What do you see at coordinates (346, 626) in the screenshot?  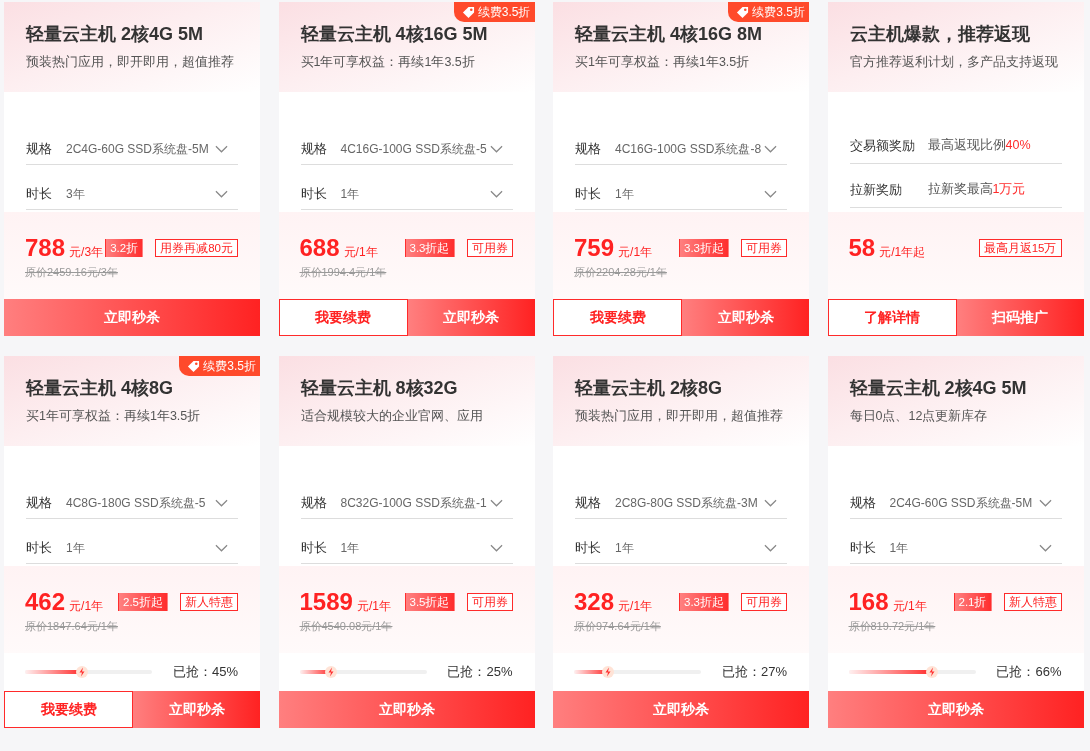 I see `original-price: 原价4540.08元/1年` at bounding box center [346, 626].